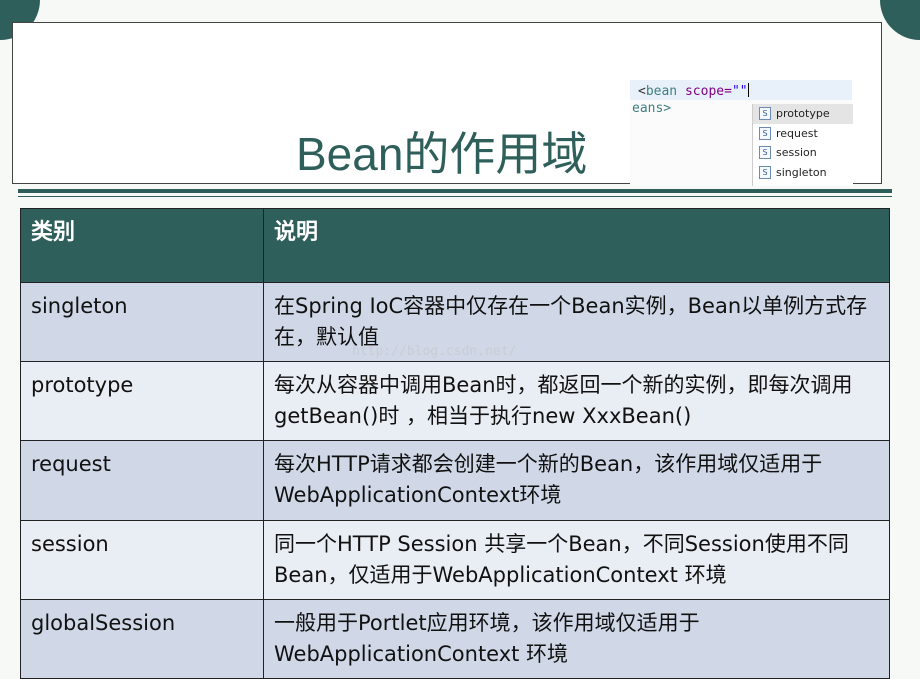  I want to click on scope-name: request, so click(142, 480).